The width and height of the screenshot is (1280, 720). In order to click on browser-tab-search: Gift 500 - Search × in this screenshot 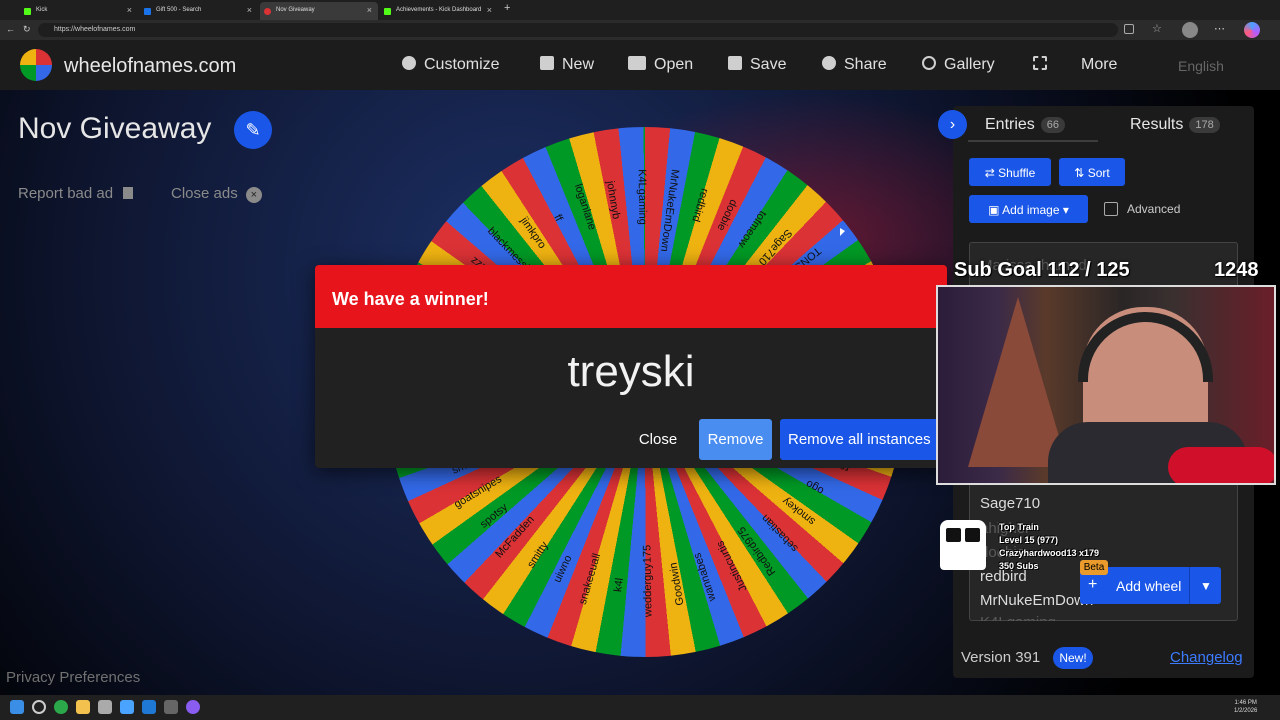, I will do `click(199, 11)`.